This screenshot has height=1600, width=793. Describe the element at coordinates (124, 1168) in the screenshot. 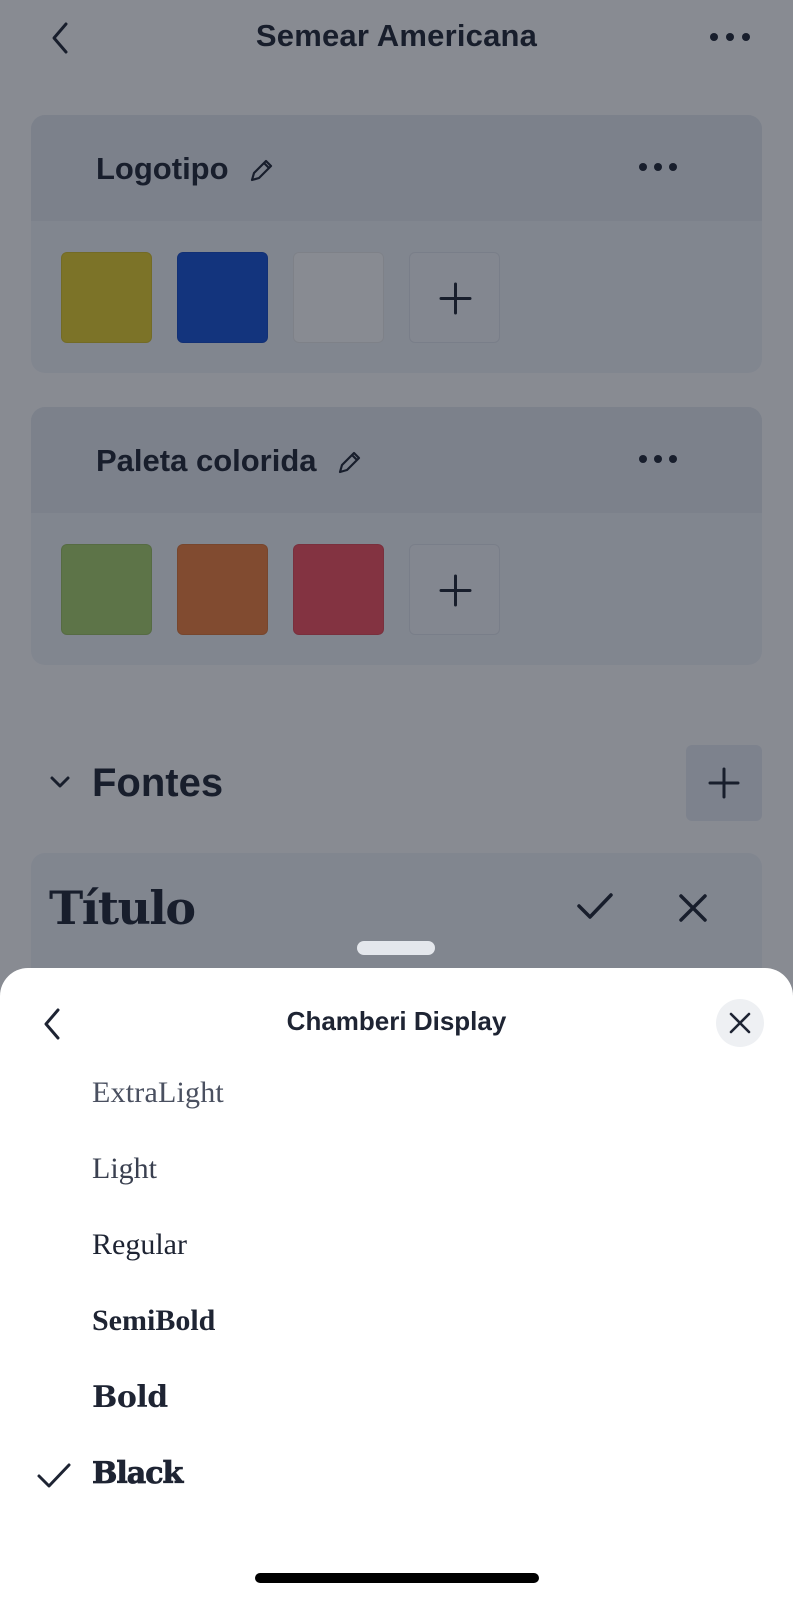

I see `option-label: Light` at that location.